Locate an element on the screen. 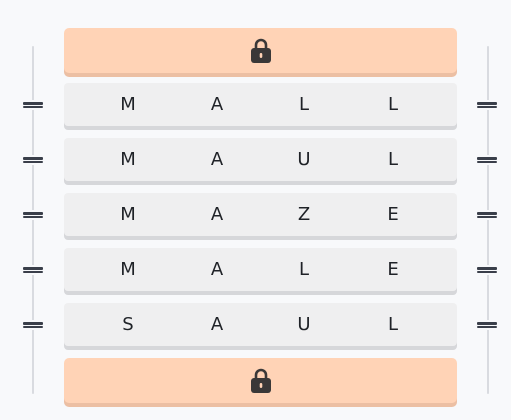 Image resolution: width=511 pixels, height=420 pixels. word-row-3: M A Z E is located at coordinates (260, 214).